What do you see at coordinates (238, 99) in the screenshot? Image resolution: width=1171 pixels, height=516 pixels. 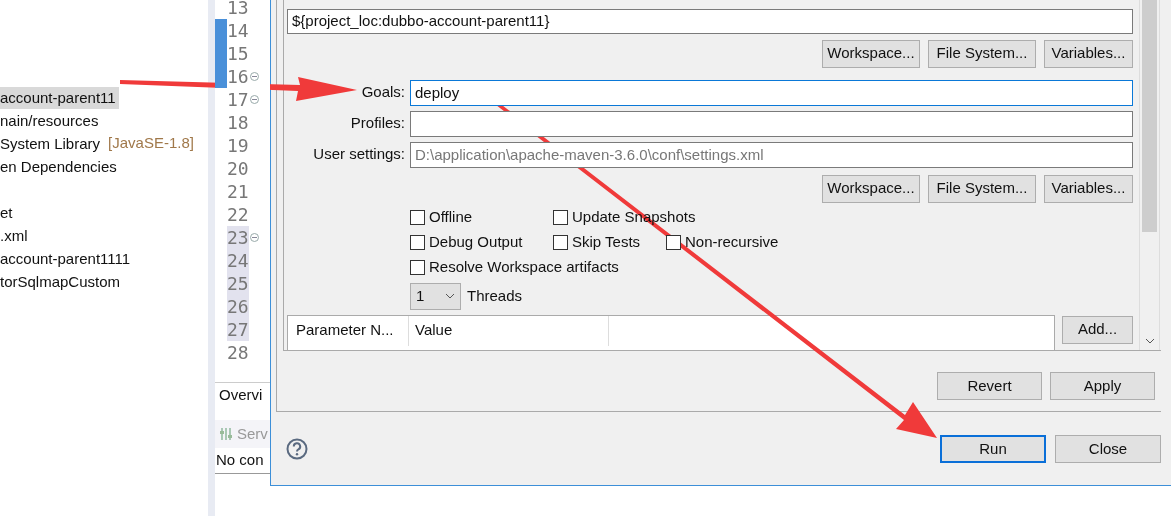 I see `line-number: 17` at bounding box center [238, 99].